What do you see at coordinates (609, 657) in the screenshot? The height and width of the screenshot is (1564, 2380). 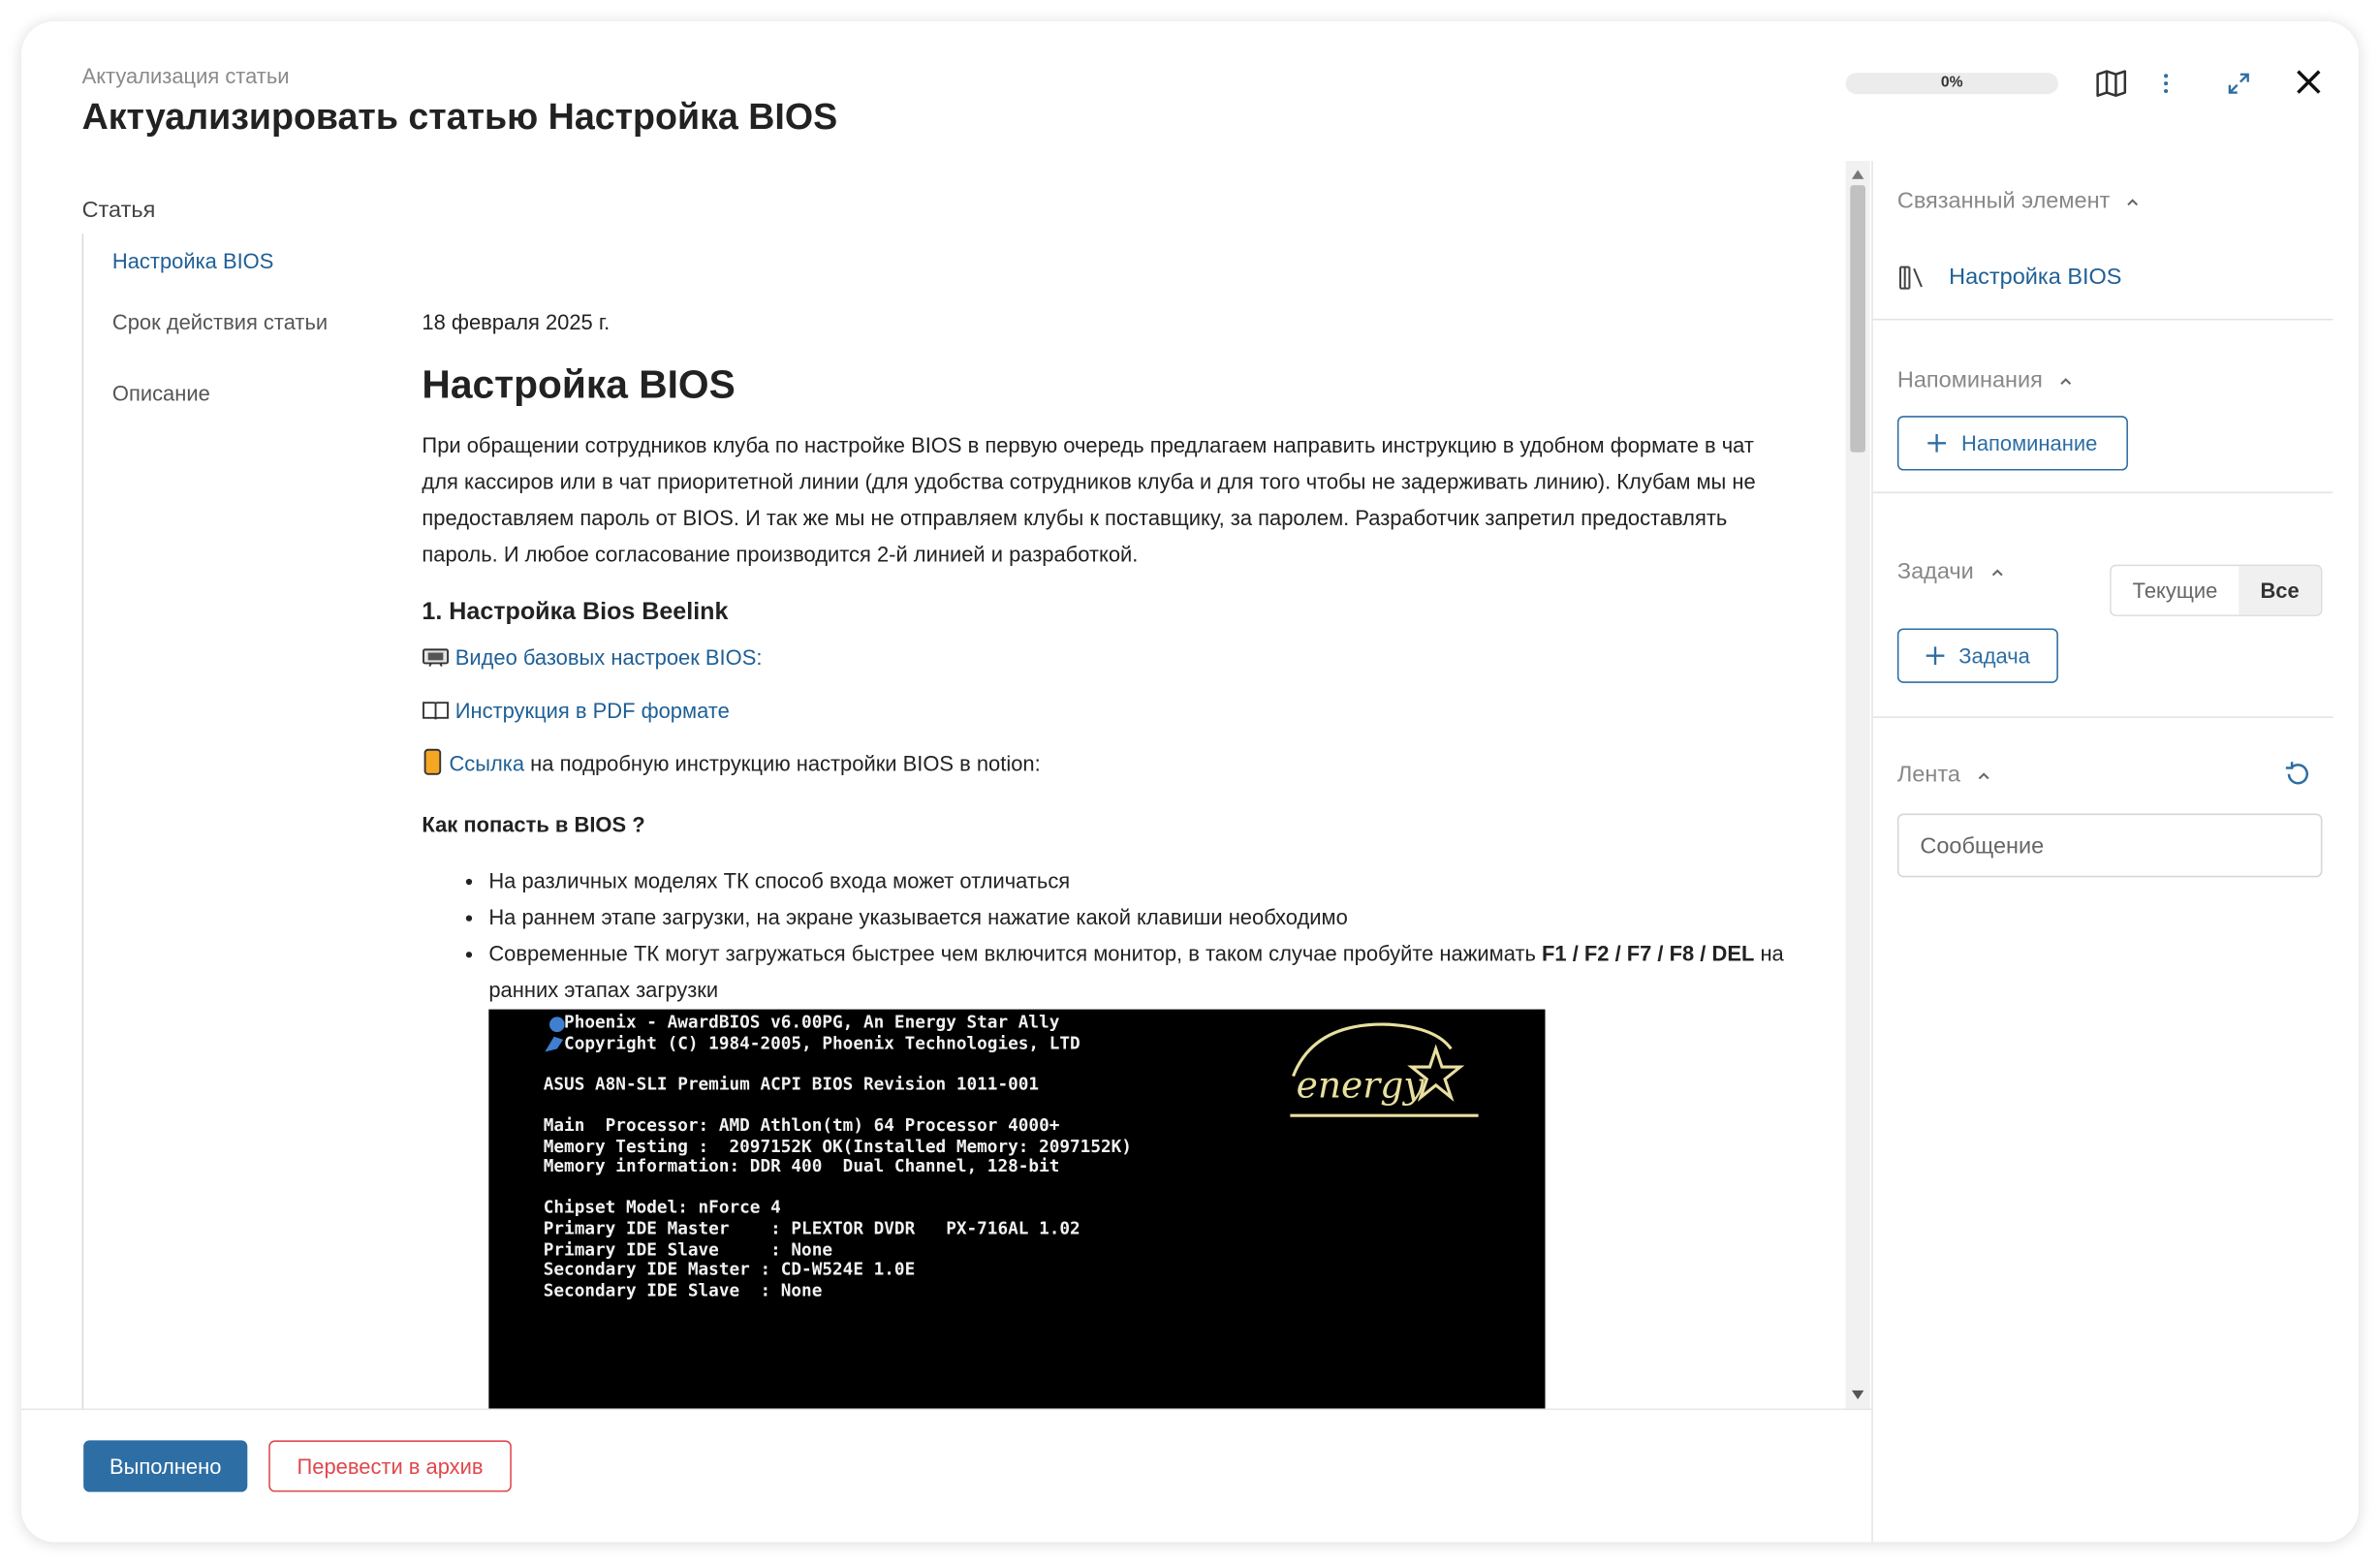 I see `video-link: Видео базовых настроек BIOS:` at bounding box center [609, 657].